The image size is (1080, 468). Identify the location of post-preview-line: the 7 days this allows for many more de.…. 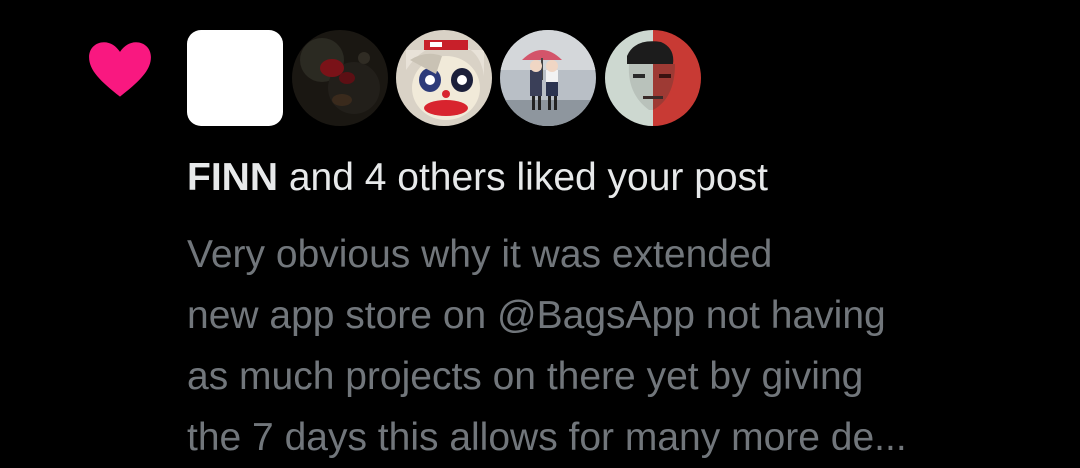
(547, 437).